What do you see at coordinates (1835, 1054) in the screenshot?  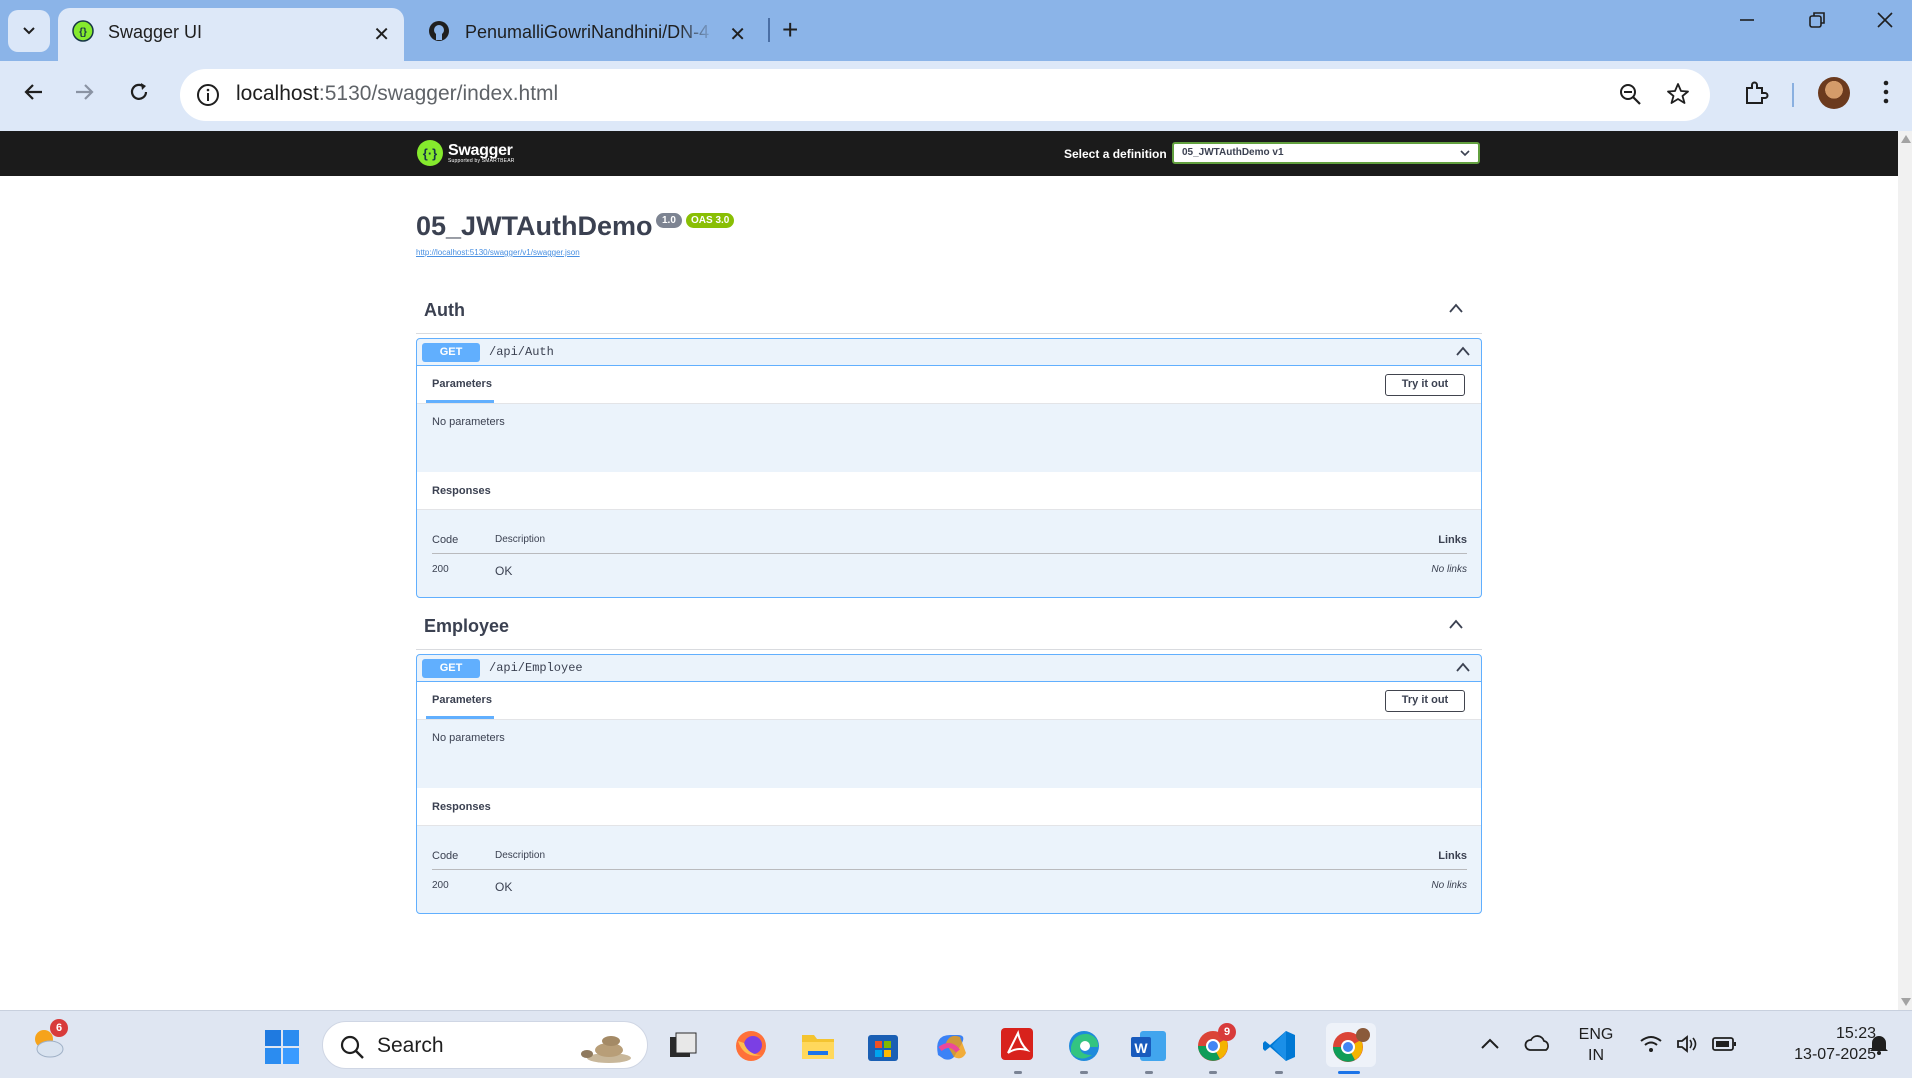 I see `clock-date: 13-07-2025` at bounding box center [1835, 1054].